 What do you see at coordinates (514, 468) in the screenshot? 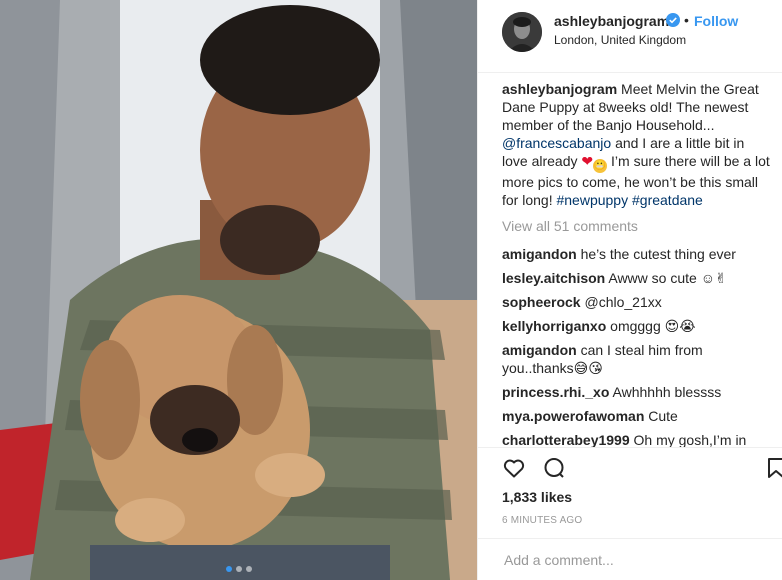
I see `like-heart-icon` at bounding box center [514, 468].